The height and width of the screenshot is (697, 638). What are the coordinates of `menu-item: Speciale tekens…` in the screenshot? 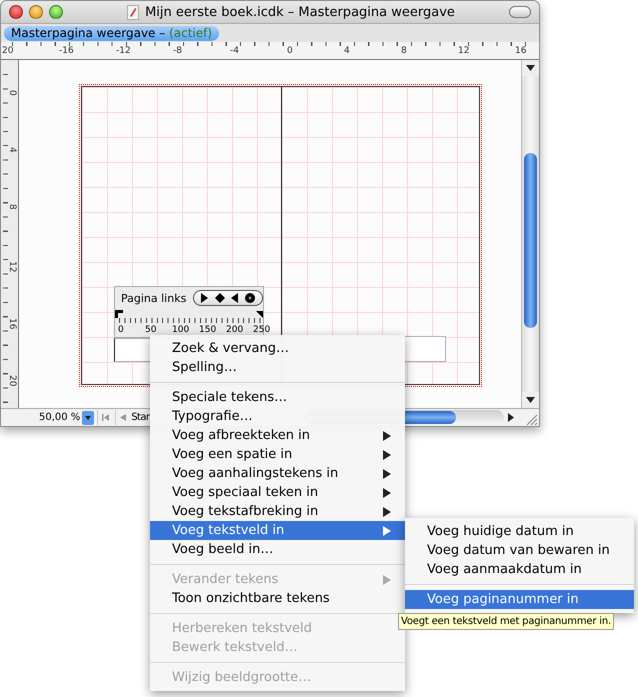 It's located at (277, 397).